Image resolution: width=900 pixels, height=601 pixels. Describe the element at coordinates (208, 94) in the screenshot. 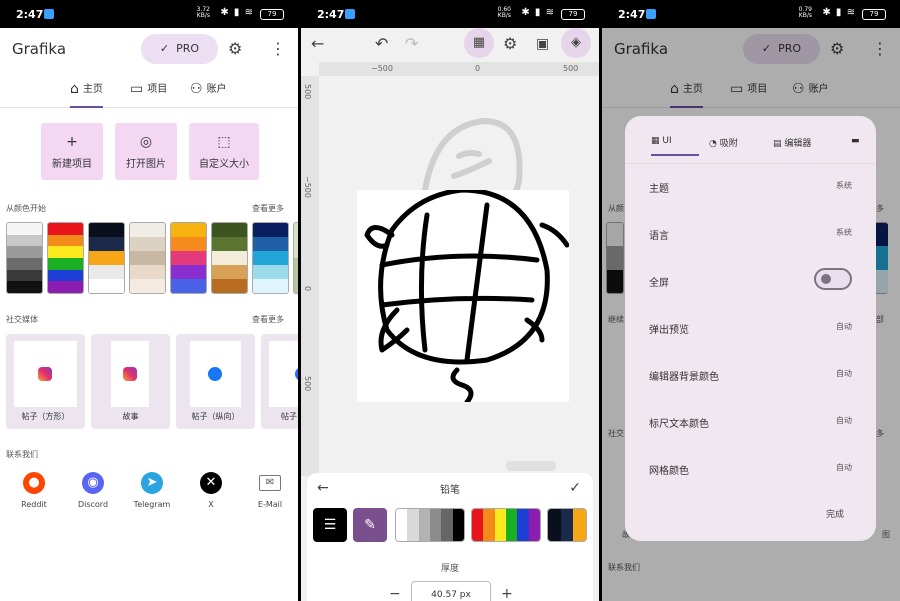

I see `tab-account: ⚇ 账户` at that location.